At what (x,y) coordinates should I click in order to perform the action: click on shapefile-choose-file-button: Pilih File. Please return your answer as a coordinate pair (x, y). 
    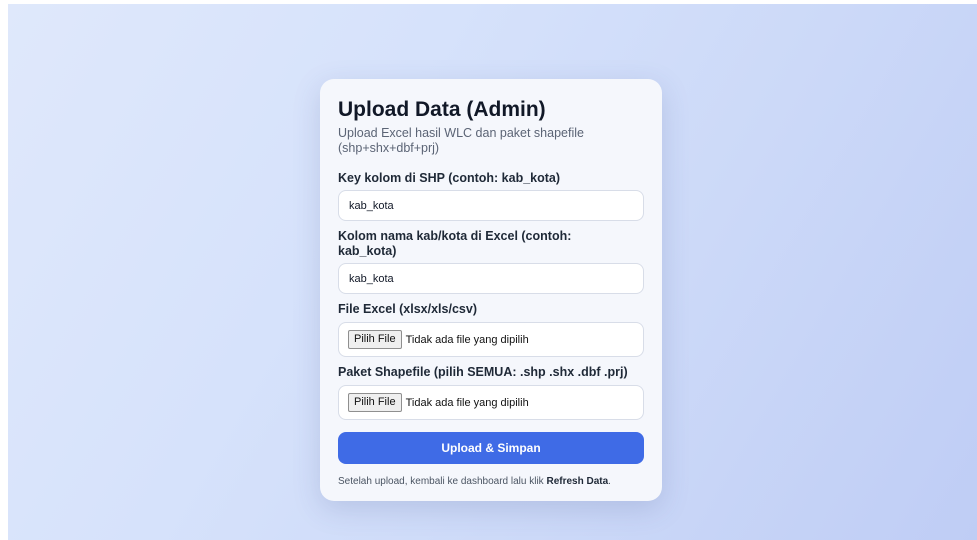
    Looking at the image, I should click on (375, 402).